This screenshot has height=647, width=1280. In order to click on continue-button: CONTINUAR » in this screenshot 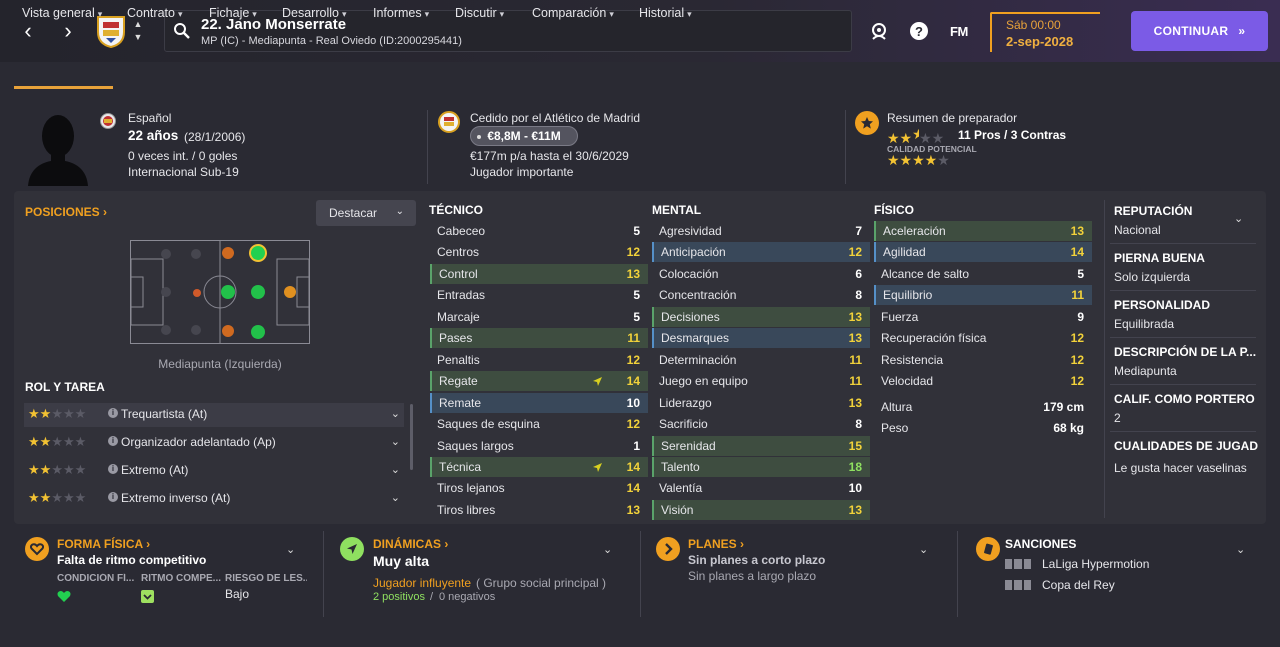, I will do `click(1199, 31)`.